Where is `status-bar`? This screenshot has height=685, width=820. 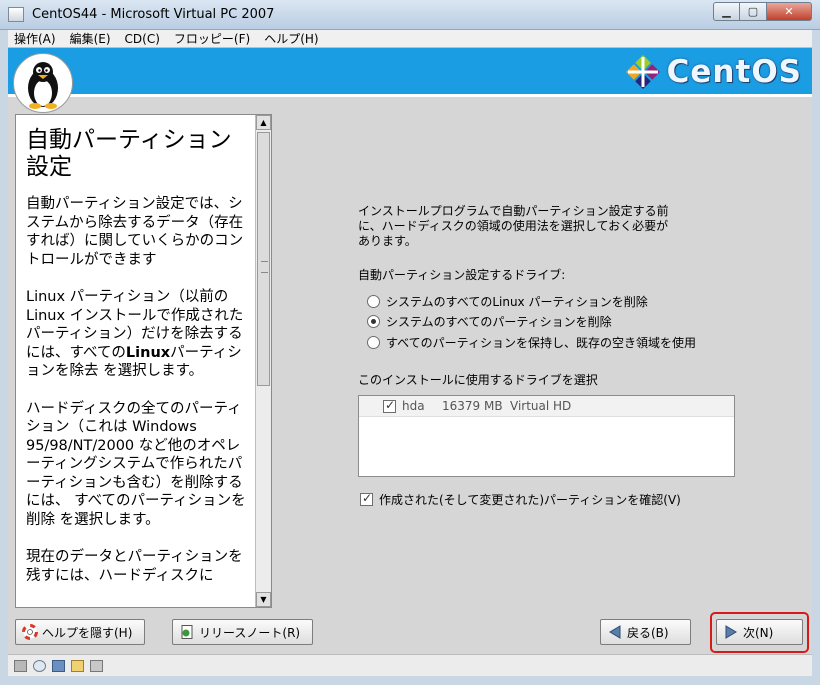
status-bar is located at coordinates (410, 665).